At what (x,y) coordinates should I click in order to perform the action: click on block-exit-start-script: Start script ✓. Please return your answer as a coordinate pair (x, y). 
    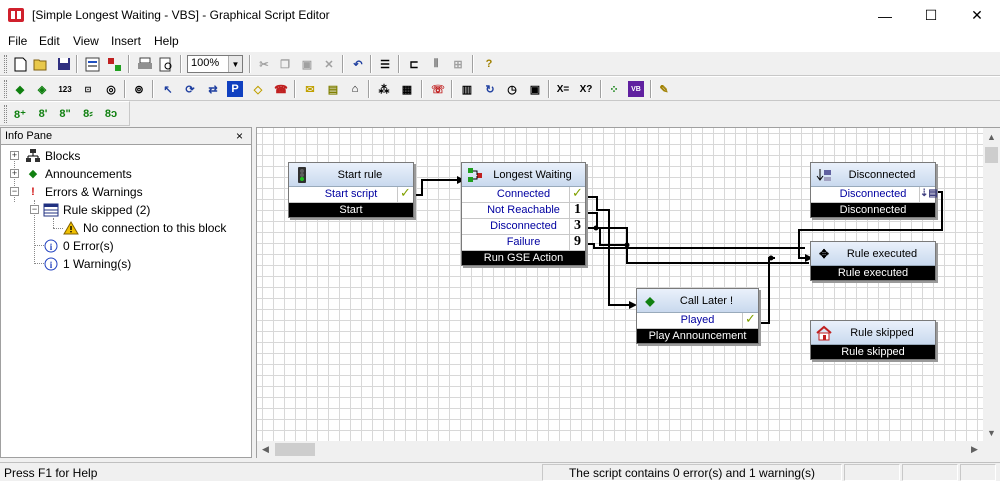
    Looking at the image, I should click on (351, 195).